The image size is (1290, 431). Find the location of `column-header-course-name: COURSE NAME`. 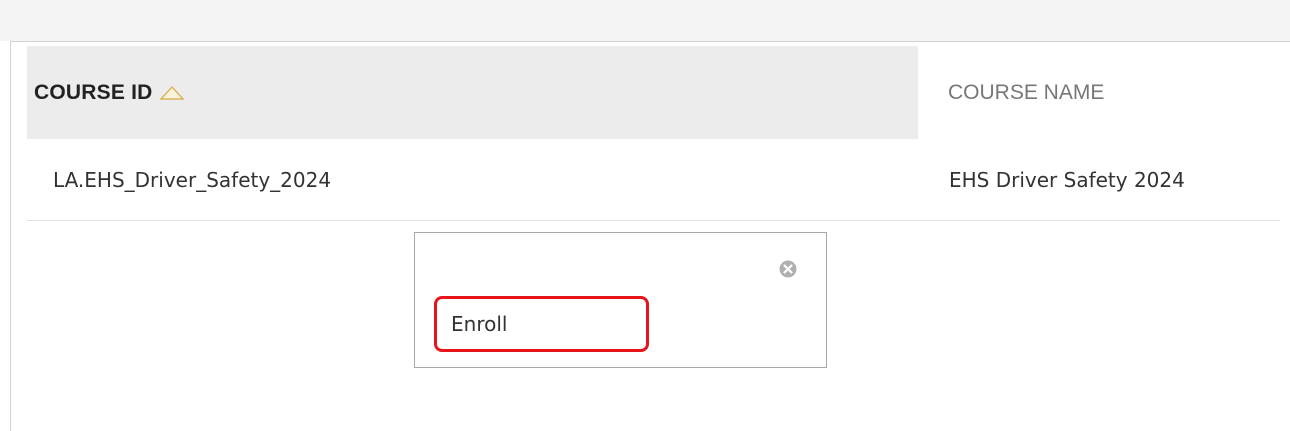

column-header-course-name: COURSE NAME is located at coordinates (1099, 92).